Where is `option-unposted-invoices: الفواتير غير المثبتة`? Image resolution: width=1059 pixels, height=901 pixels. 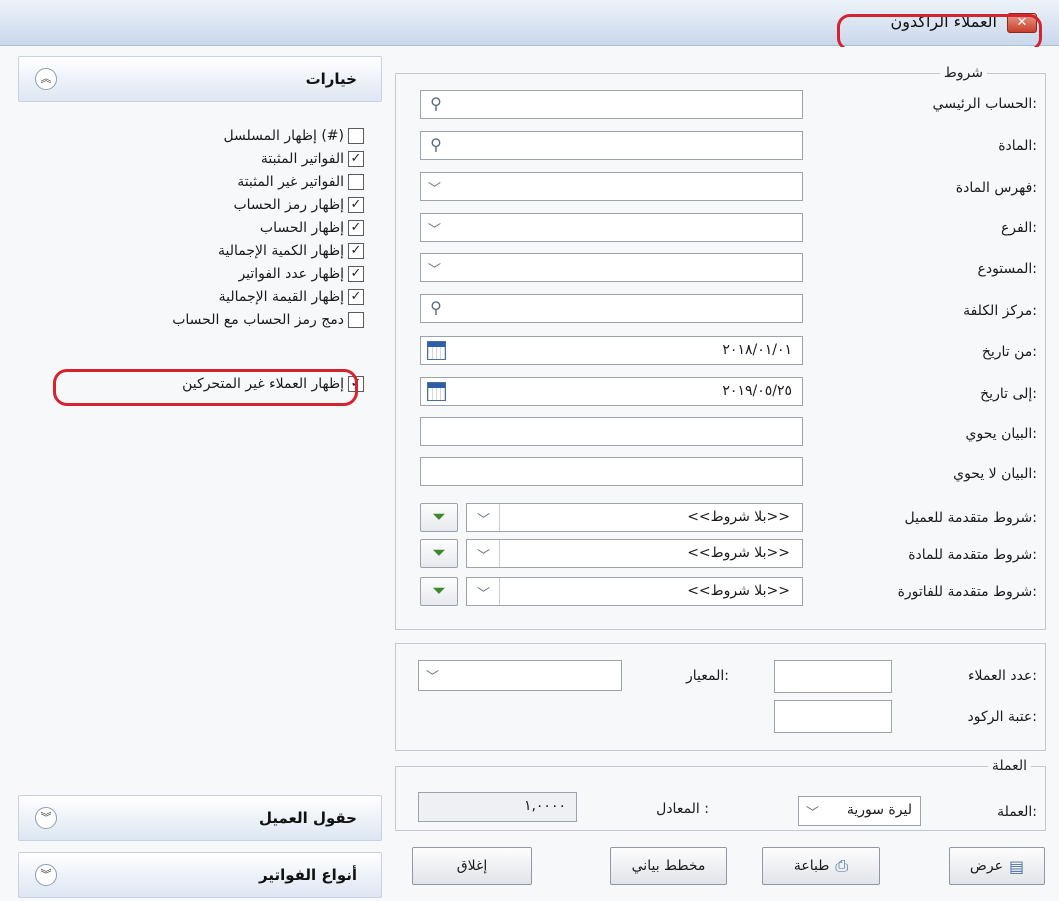 option-unposted-invoices: الفواتير غير المثبتة is located at coordinates (300, 182).